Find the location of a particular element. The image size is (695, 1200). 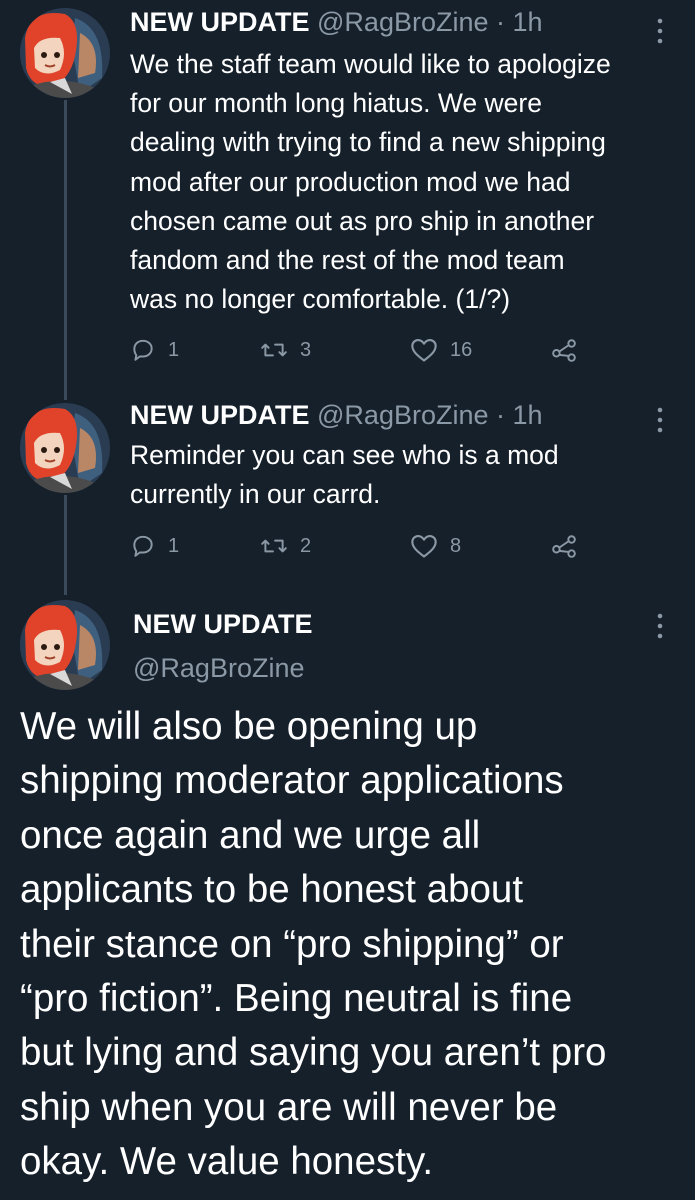

tweet-actions: 1 3 16 is located at coordinates (365, 350).